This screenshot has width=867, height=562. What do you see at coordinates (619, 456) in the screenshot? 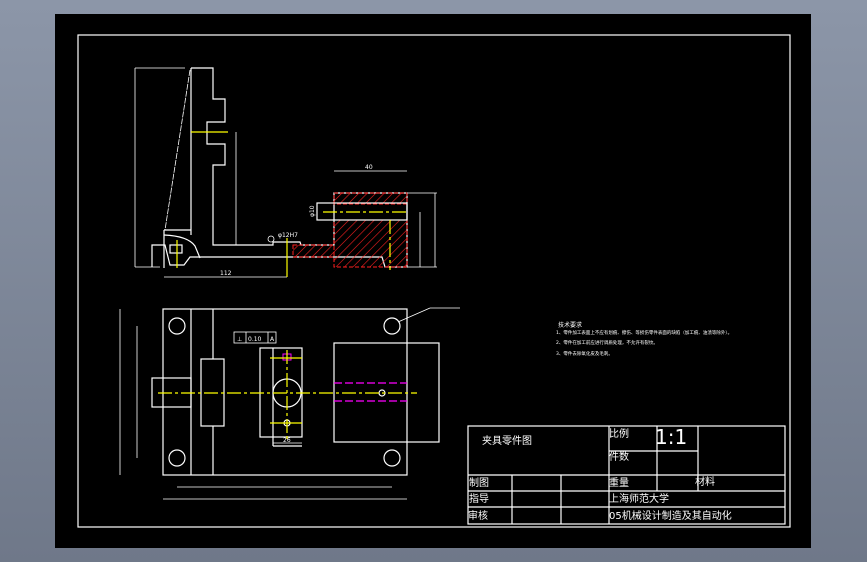
I see `quantity-label: 件数` at bounding box center [619, 456].